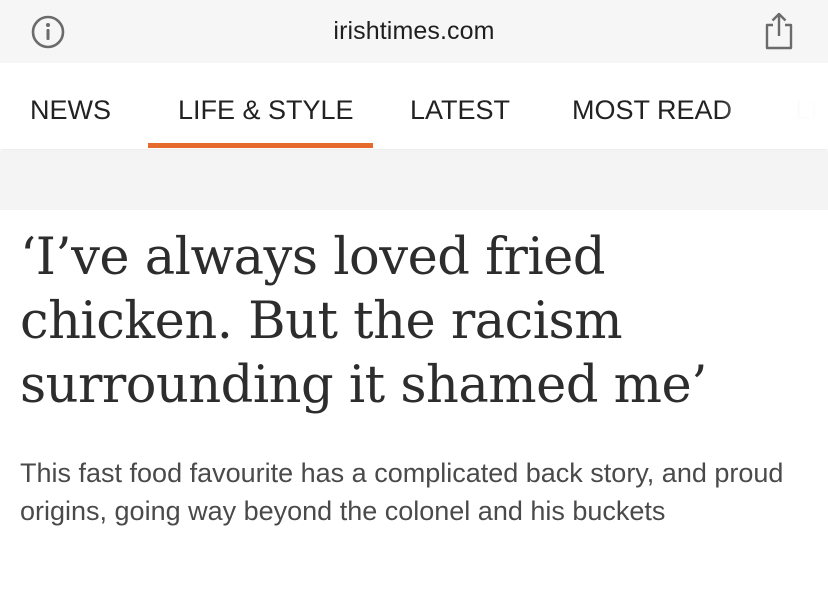  I want to click on url-text: irishtimes.com, so click(414, 31).